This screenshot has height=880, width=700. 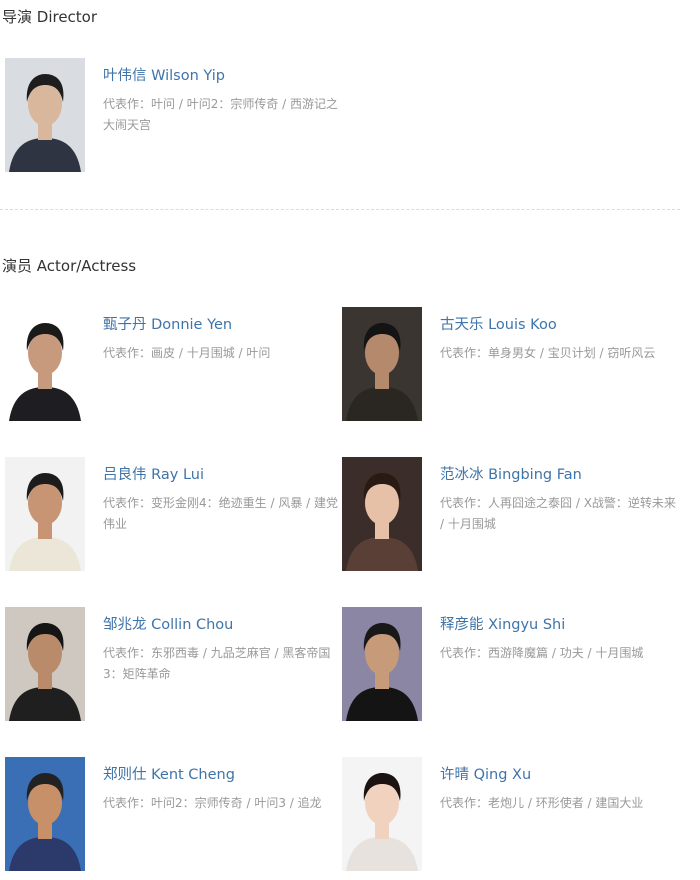 I want to click on representative-works: 代表作：人再囧途之泰囧 / X战警：逆转未来 / 十月围城, so click(x=561, y=514).